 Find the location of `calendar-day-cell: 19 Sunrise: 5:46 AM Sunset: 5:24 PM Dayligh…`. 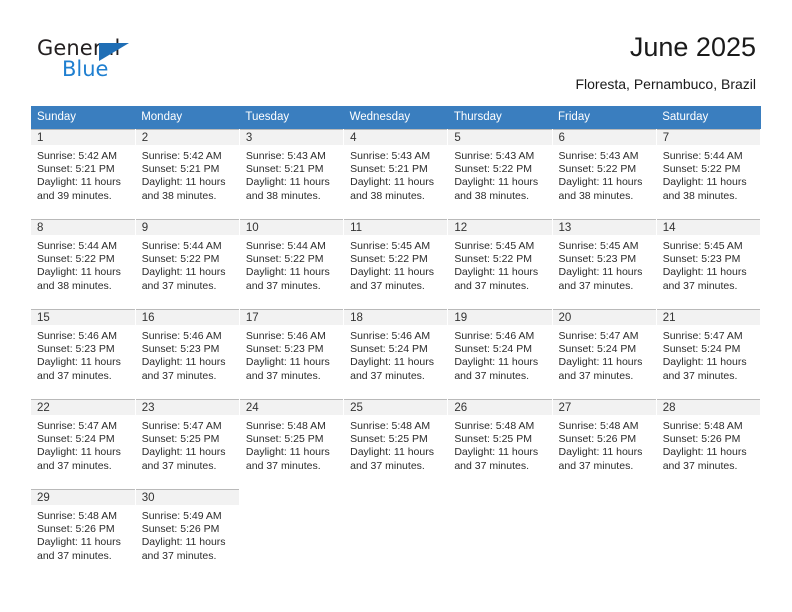

calendar-day-cell: 19 Sunrise: 5:46 AM Sunset: 5:24 PM Dayligh… is located at coordinates (500, 354).